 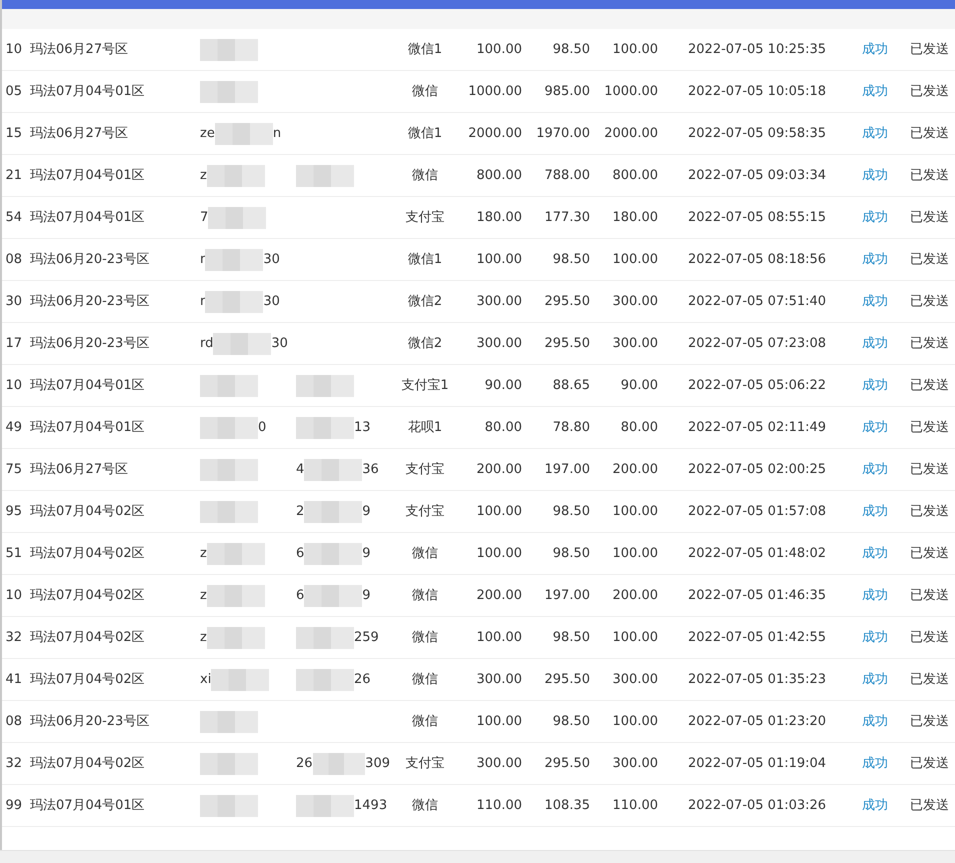 What do you see at coordinates (495, 133) in the screenshot?
I see `order-amount: 2000.00` at bounding box center [495, 133].